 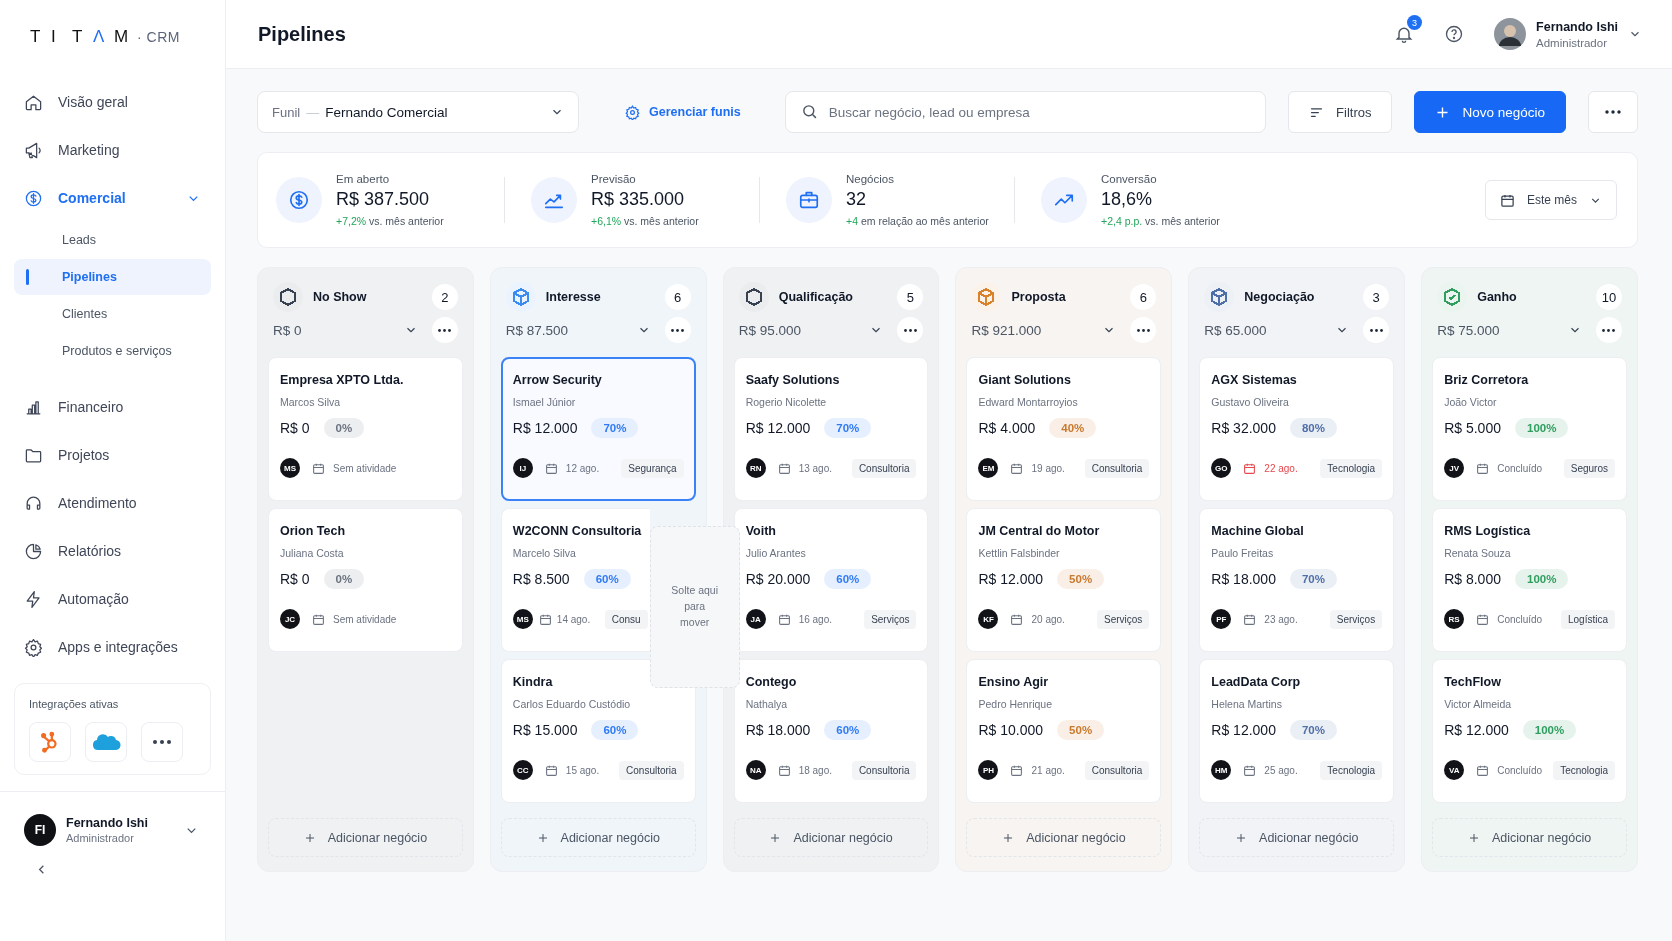 What do you see at coordinates (614, 179) in the screenshot?
I see `stat-label: Previsão` at bounding box center [614, 179].